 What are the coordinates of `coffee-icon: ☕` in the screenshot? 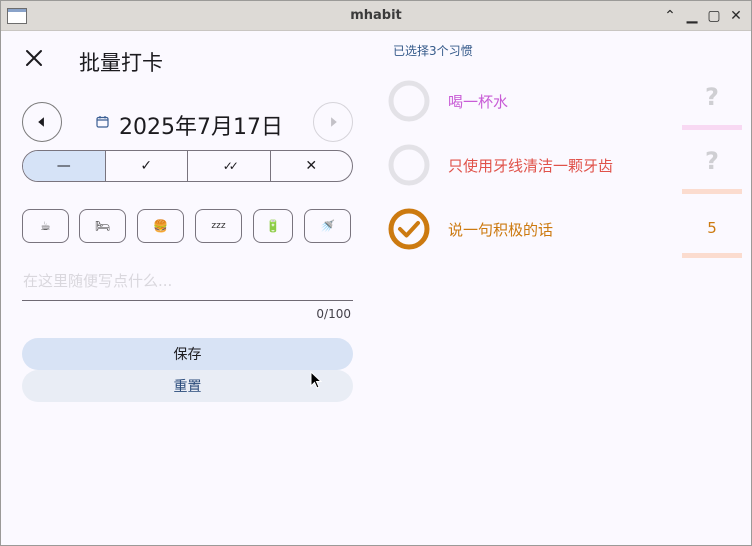 It's located at (45, 226).